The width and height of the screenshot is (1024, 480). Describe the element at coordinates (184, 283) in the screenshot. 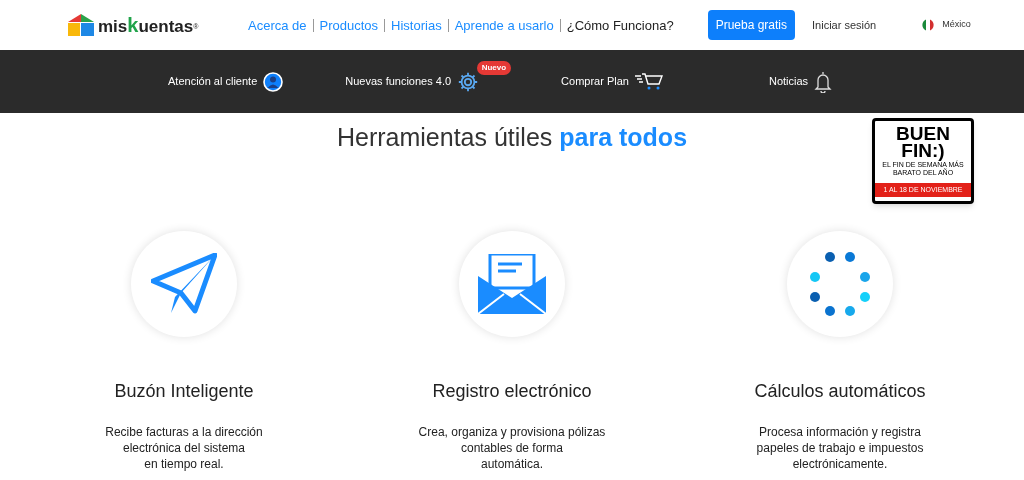

I see `paper-plane-icon` at that location.